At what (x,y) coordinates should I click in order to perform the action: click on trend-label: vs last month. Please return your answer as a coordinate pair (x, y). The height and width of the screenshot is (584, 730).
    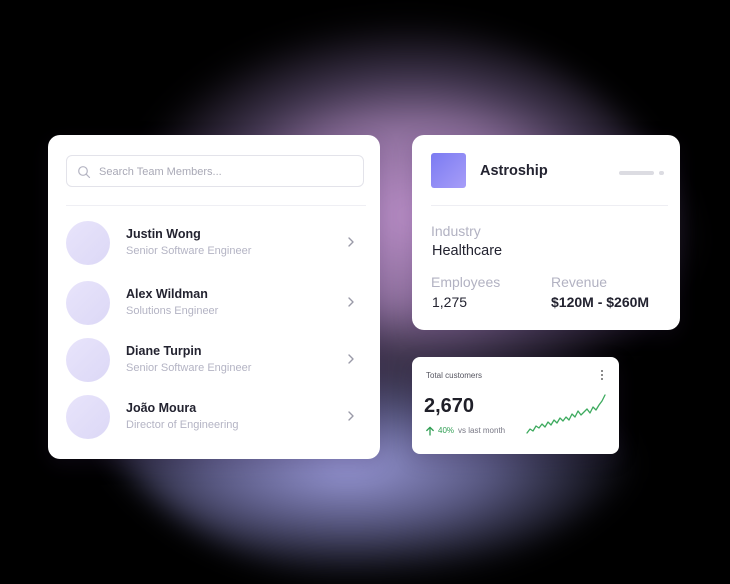
    Looking at the image, I should click on (482, 430).